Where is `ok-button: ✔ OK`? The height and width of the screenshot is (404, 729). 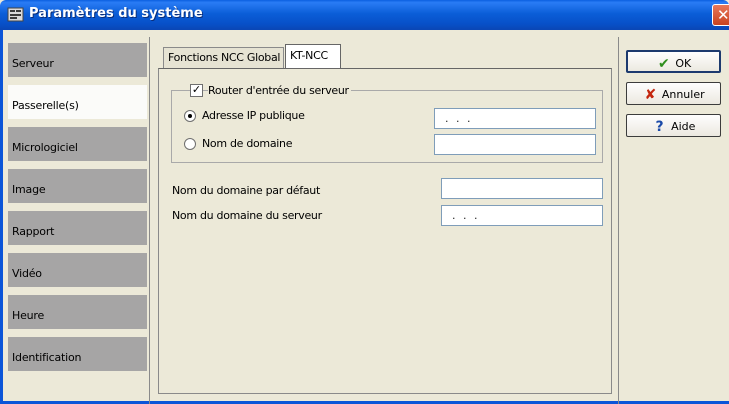 ok-button: ✔ OK is located at coordinates (673, 61).